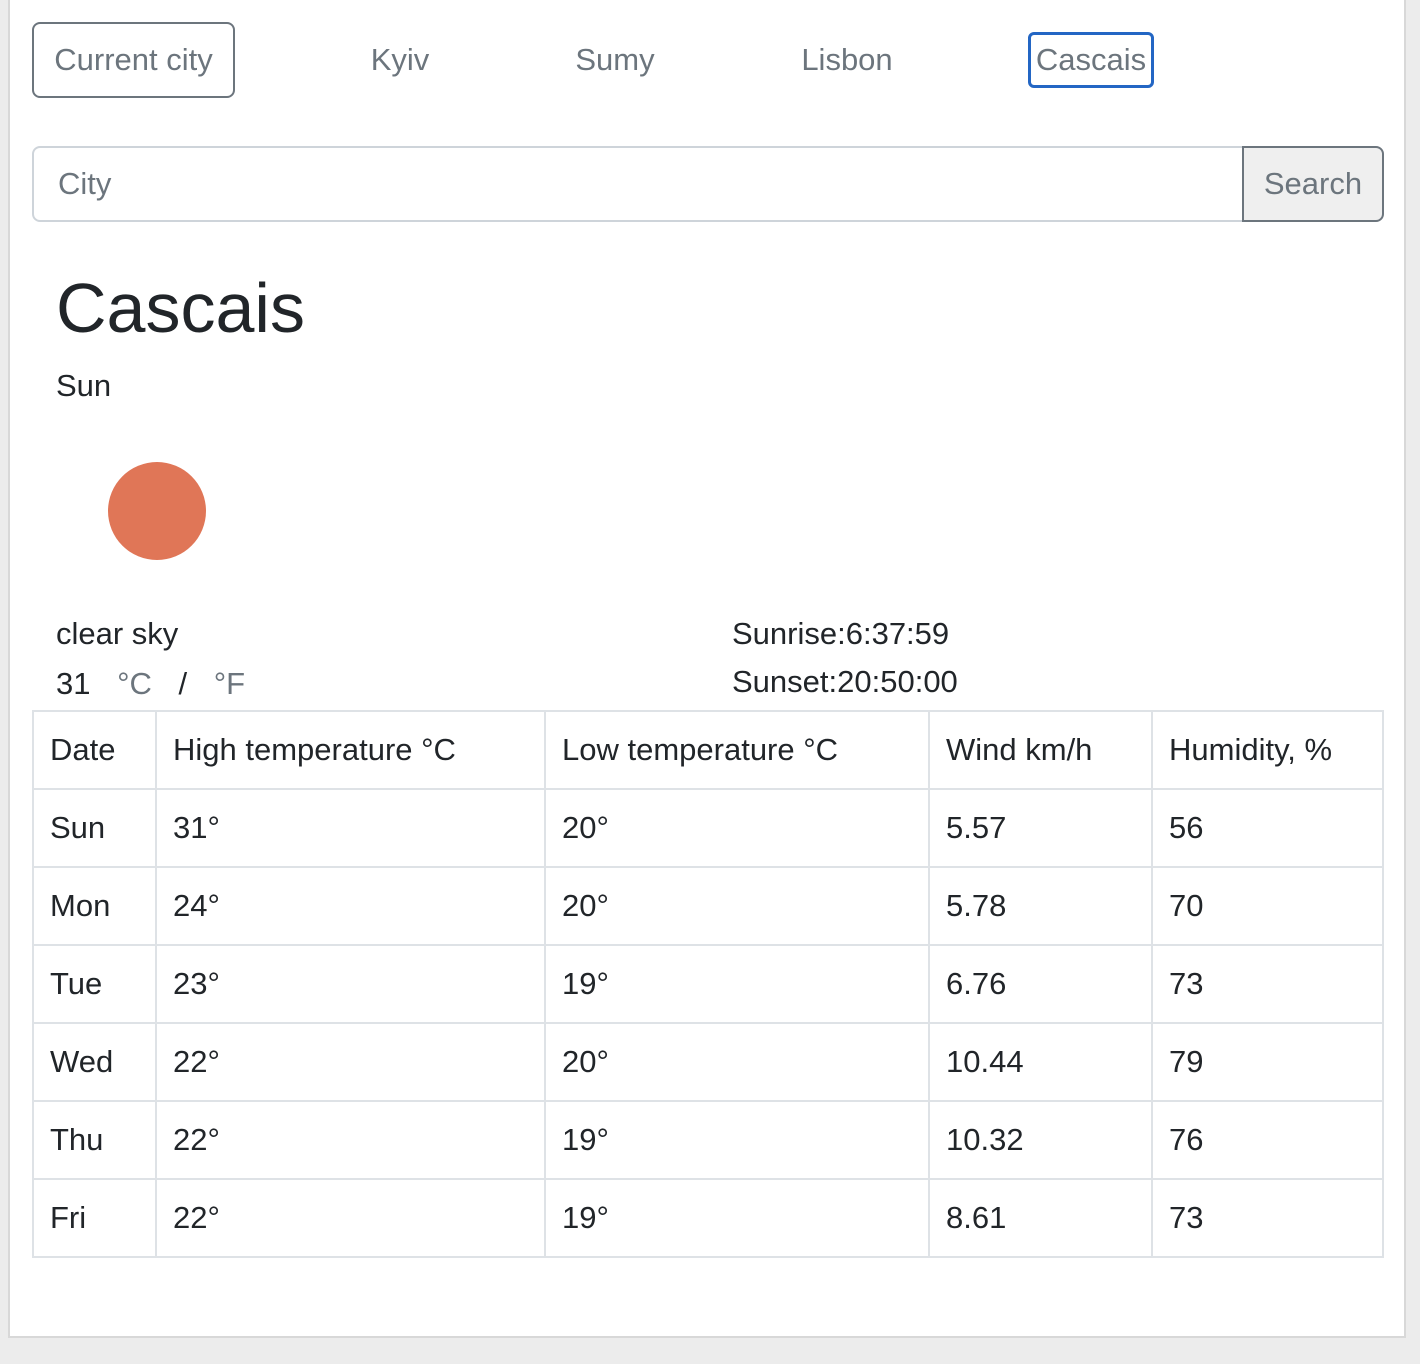 This screenshot has height=1364, width=1420. I want to click on header-low-temperature: Low temperature °C, so click(737, 750).